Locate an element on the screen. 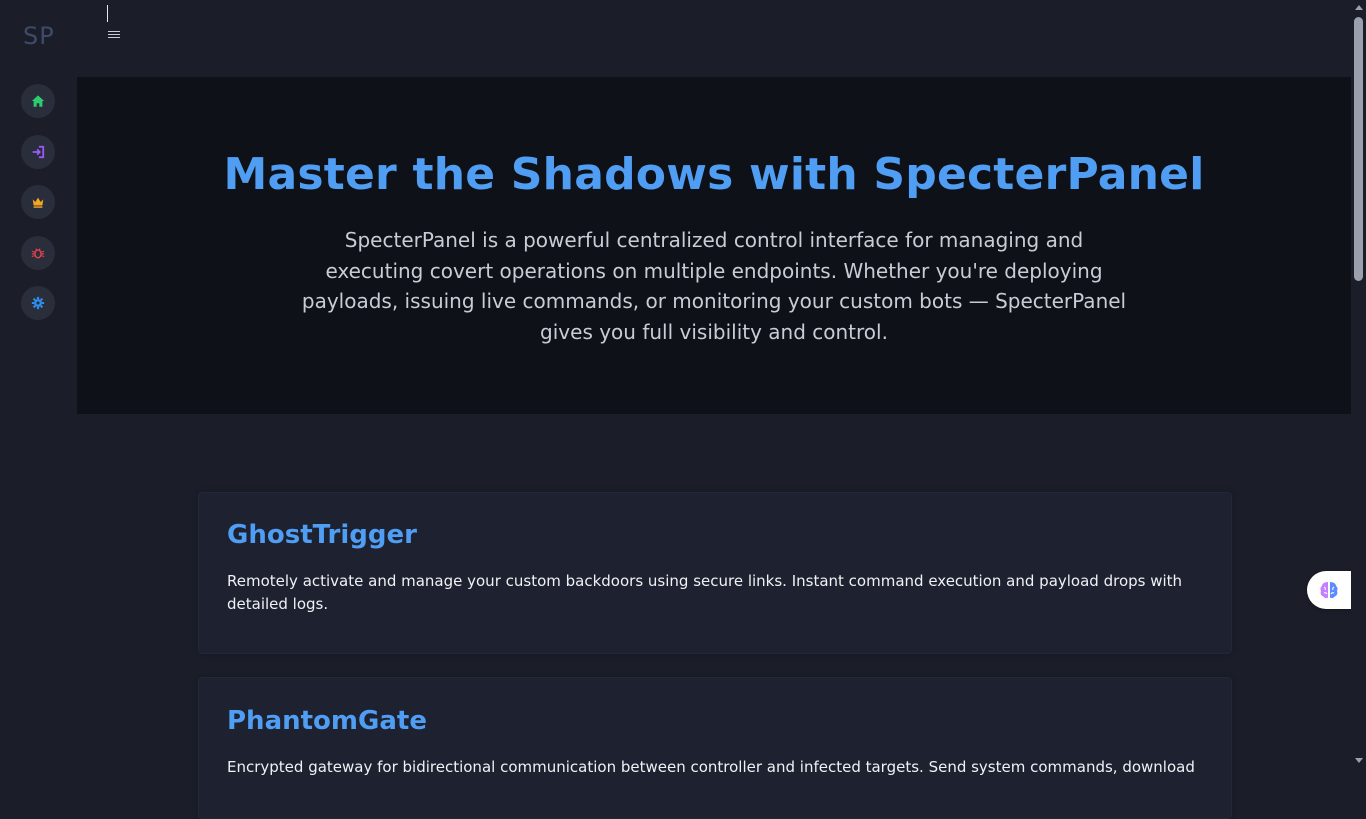 The height and width of the screenshot is (819, 1366). home-icon is located at coordinates (38, 101).